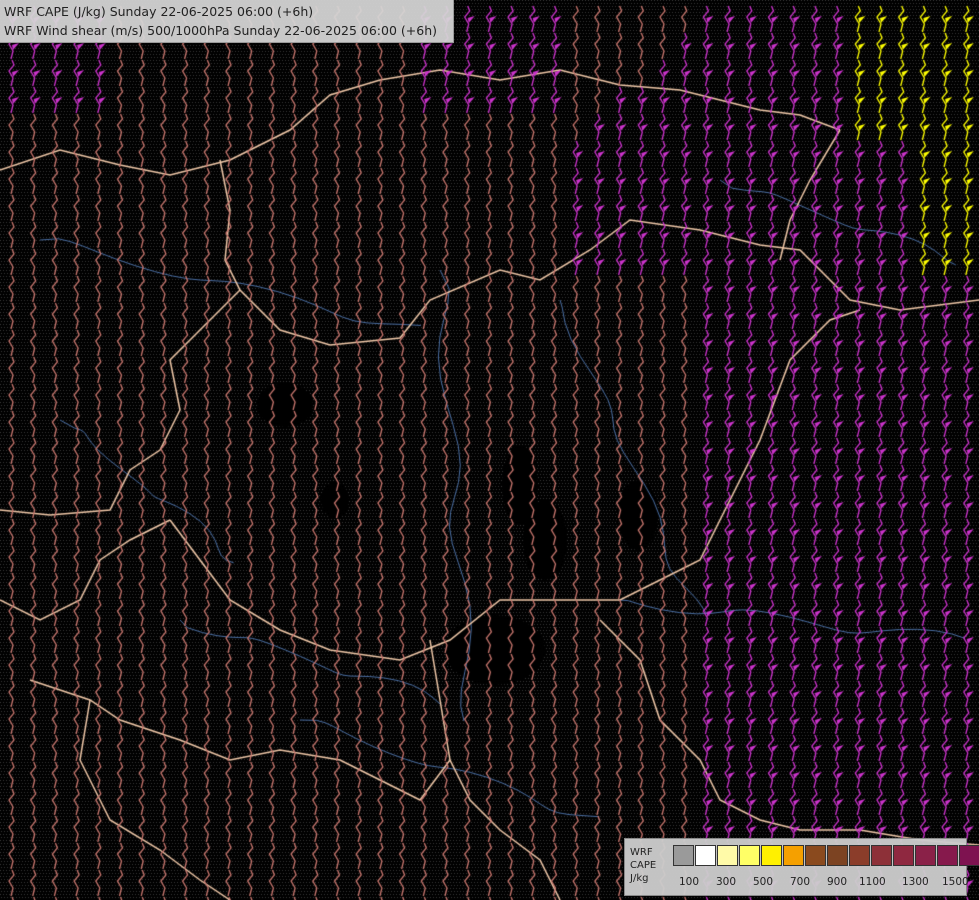 The image size is (979, 900). Describe the element at coordinates (641, 852) in the screenshot. I see `legend-label-model: WRF` at that location.